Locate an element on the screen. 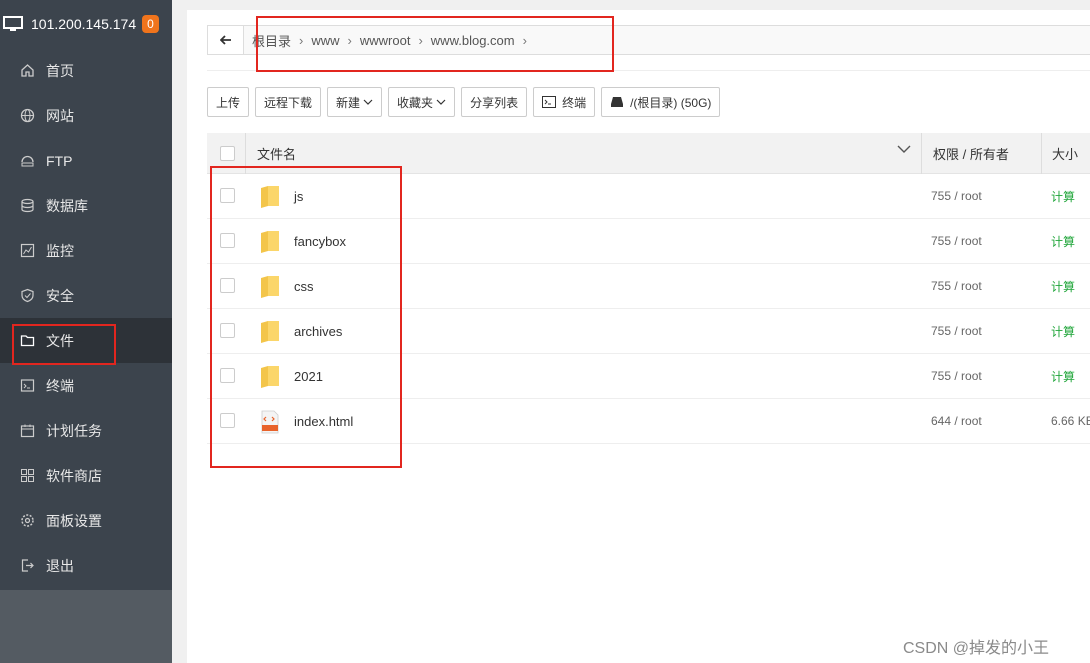  sidebar-item-database: 数据库 is located at coordinates (86, 205).